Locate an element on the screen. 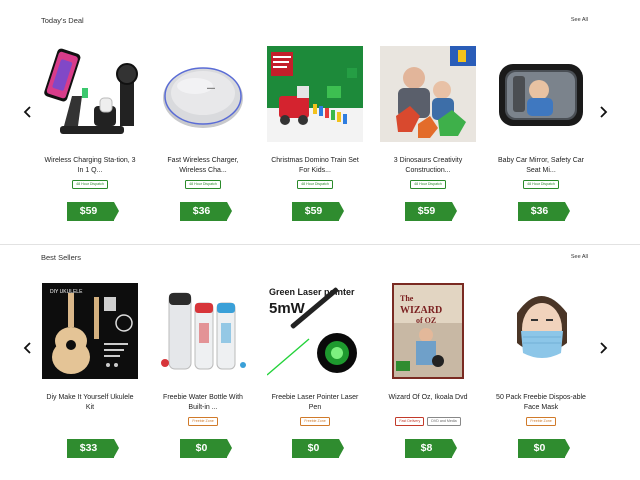 Image resolution: width=640 pixels, height=480 pixels. svg-text: 5mW is located at coordinates (287, 308).